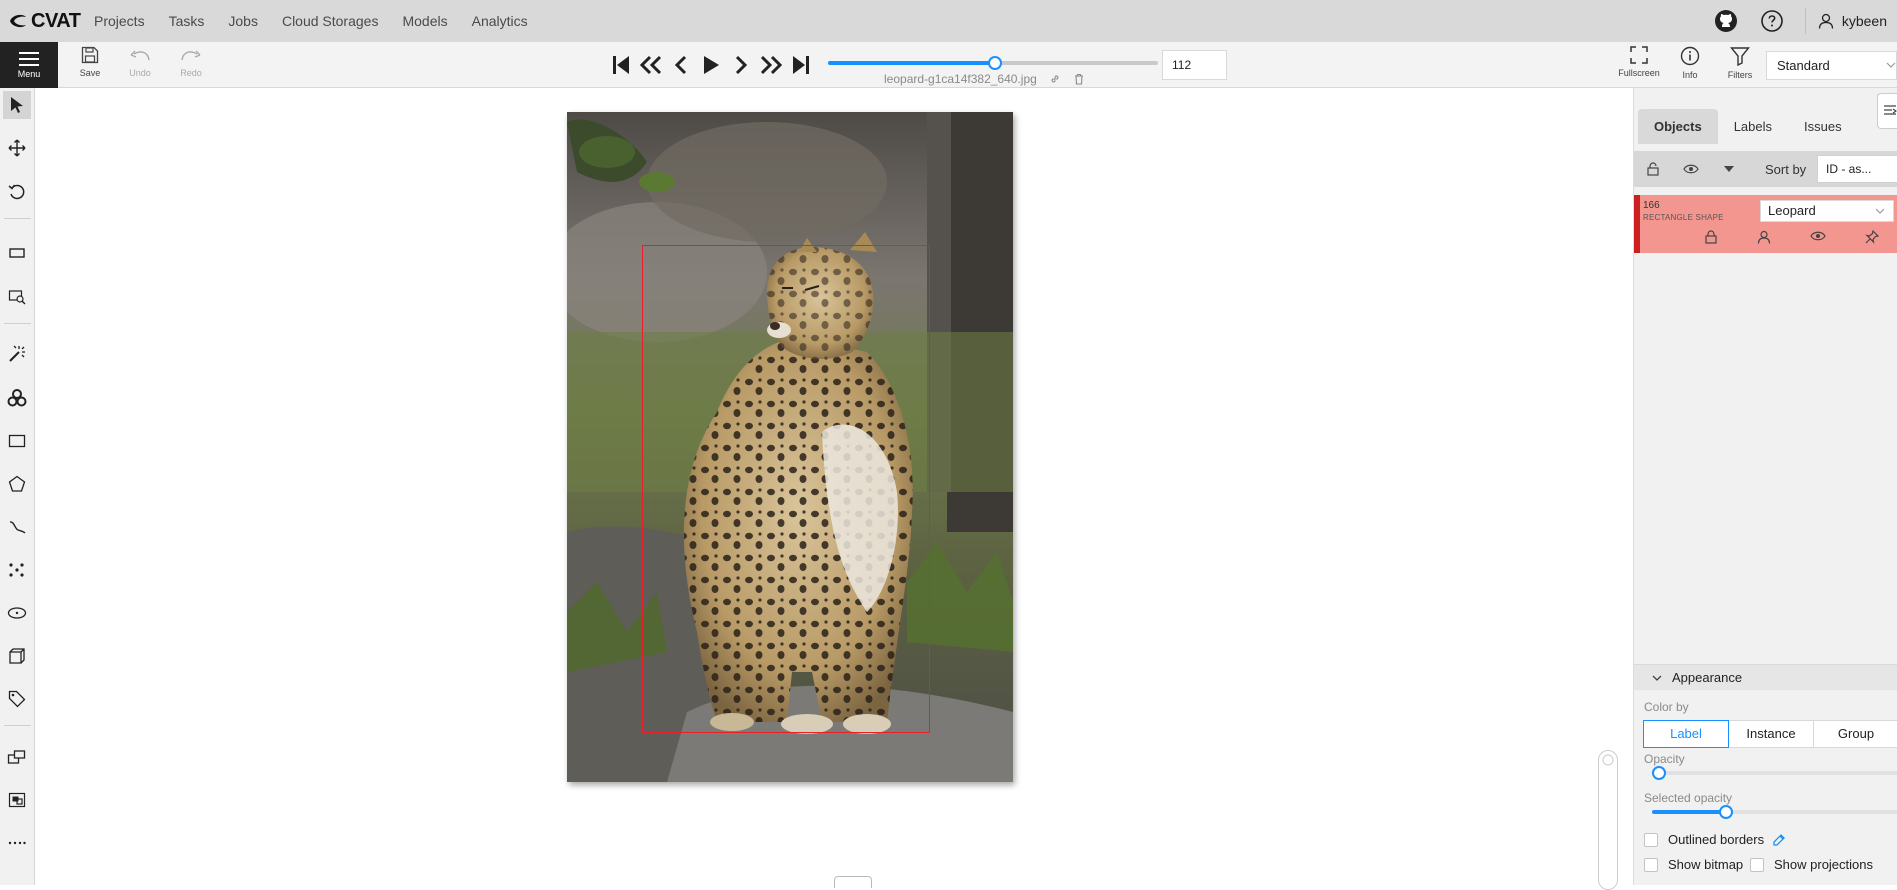 The width and height of the screenshot is (1897, 890). I want to click on color-by-instance-option: Instance, so click(1771, 734).